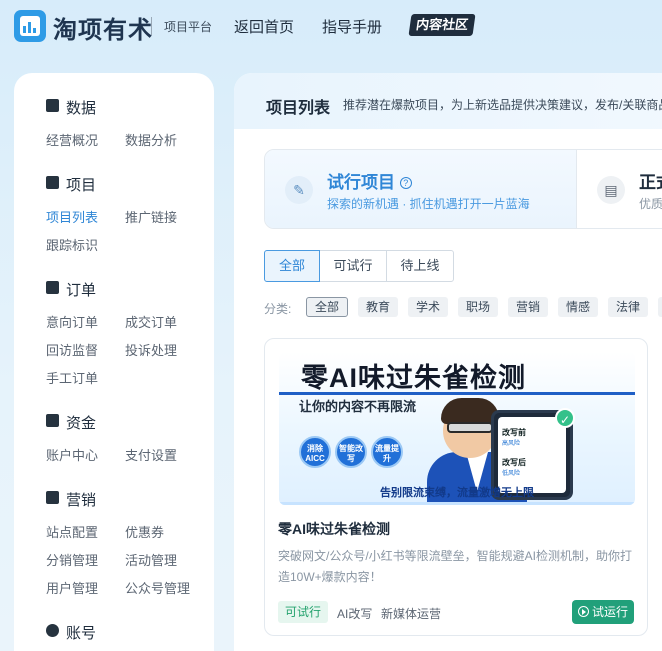 This screenshot has width=662, height=651. I want to click on nav-home-link: 返回首页, so click(264, 26).